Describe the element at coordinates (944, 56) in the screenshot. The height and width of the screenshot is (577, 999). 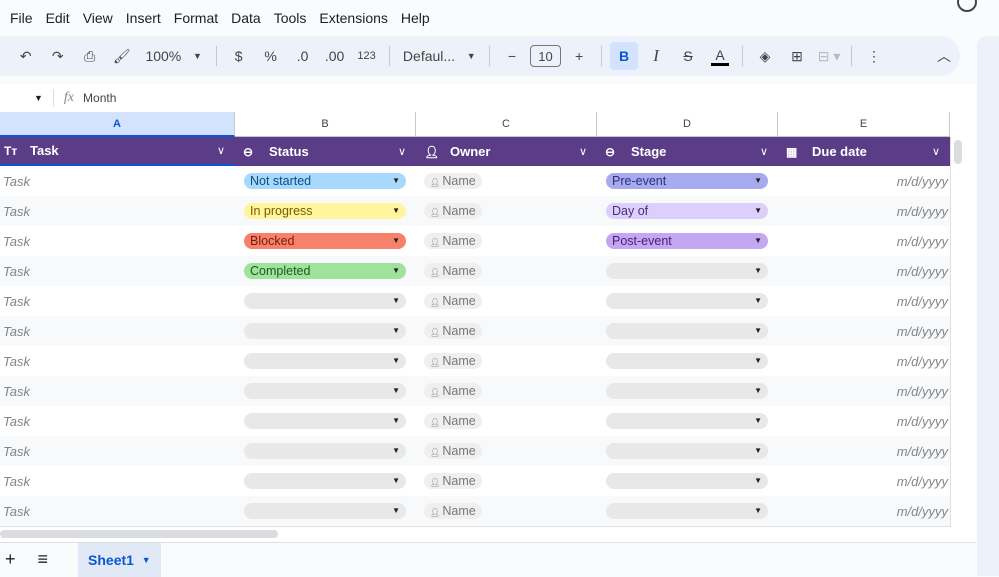
I see `collapse-toolbar-icon: ︿` at that location.